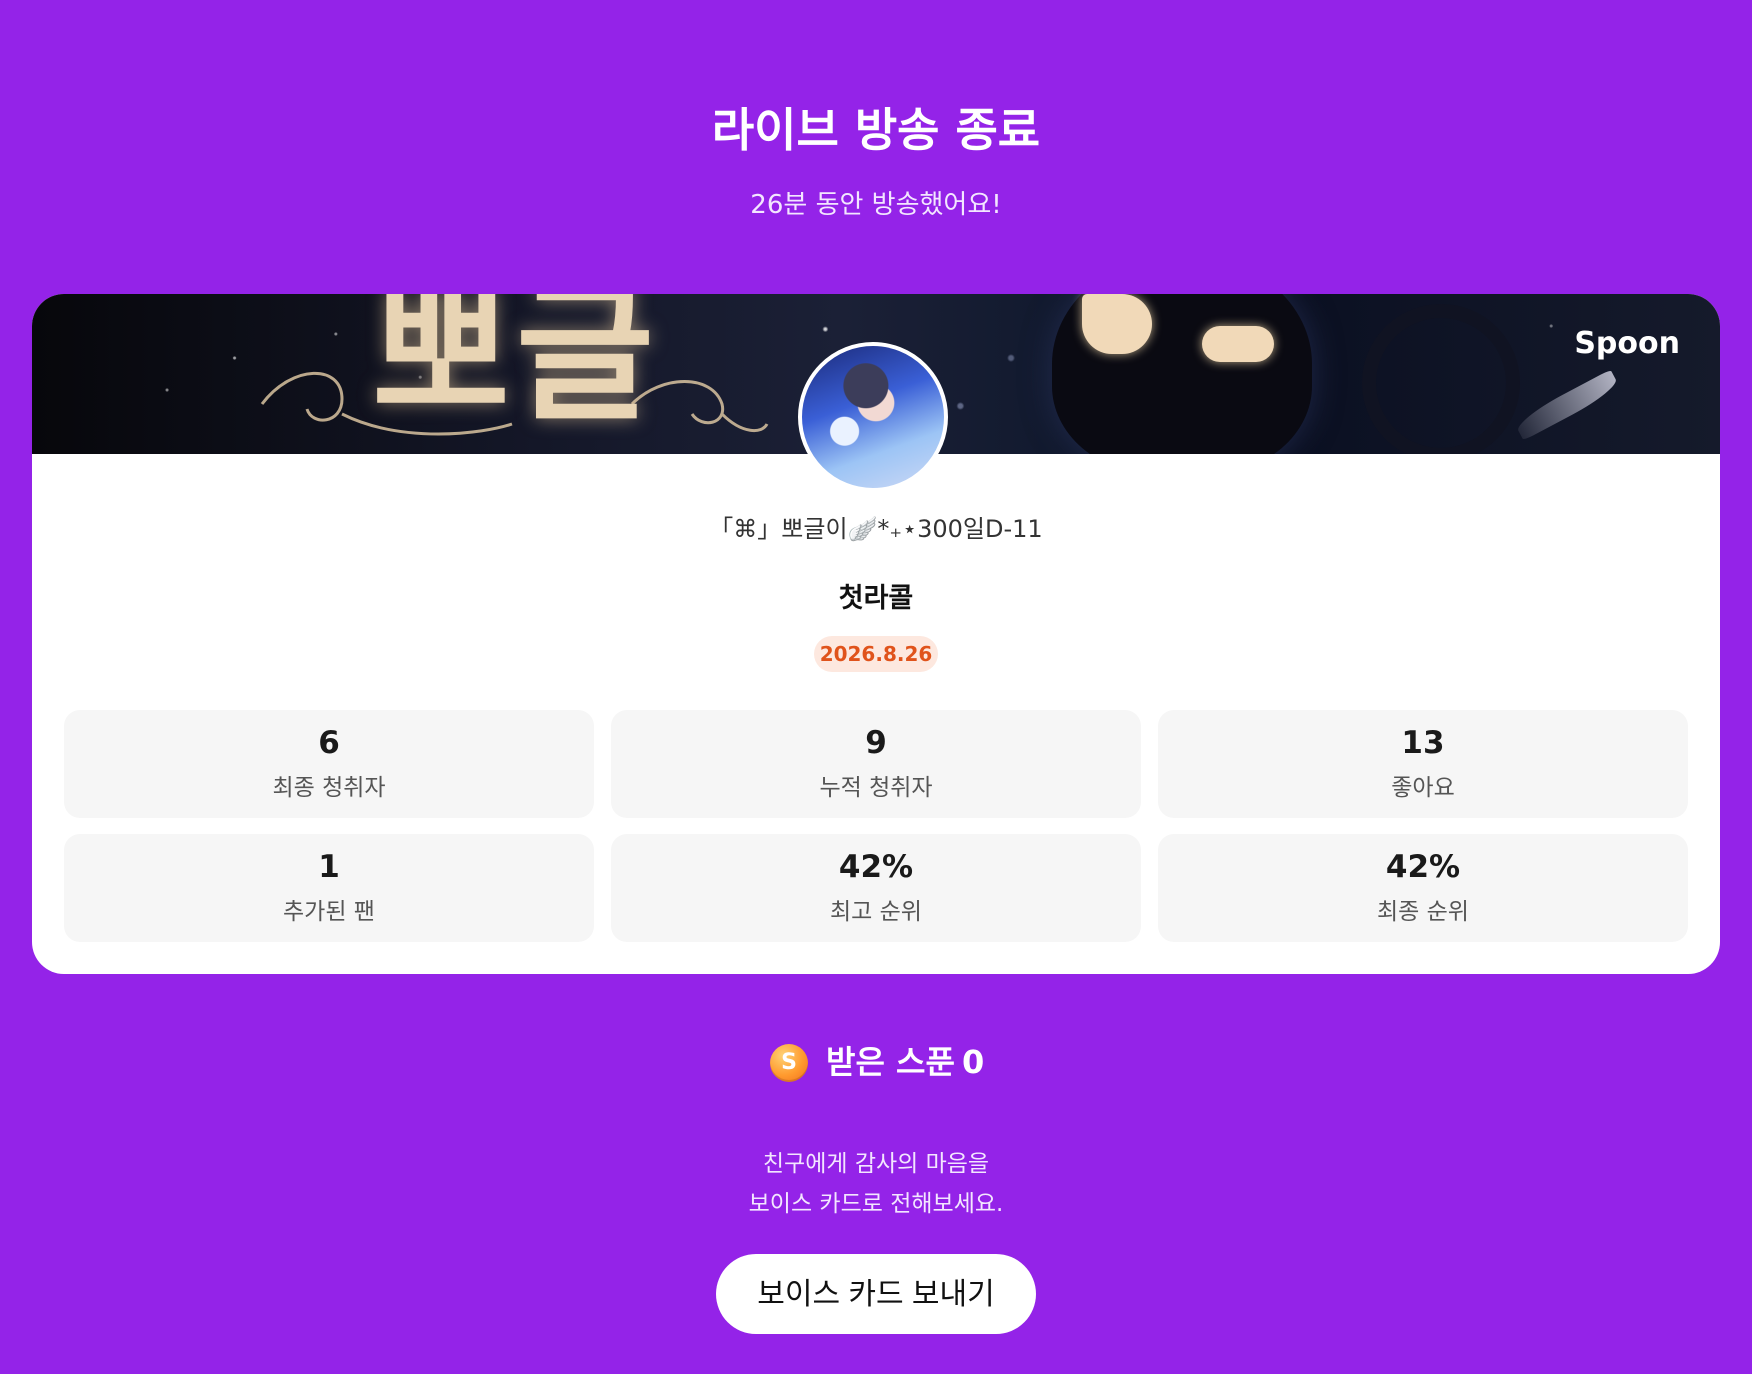 The height and width of the screenshot is (1374, 1752). What do you see at coordinates (329, 867) in the screenshot?
I see `stat-value: 1` at bounding box center [329, 867].